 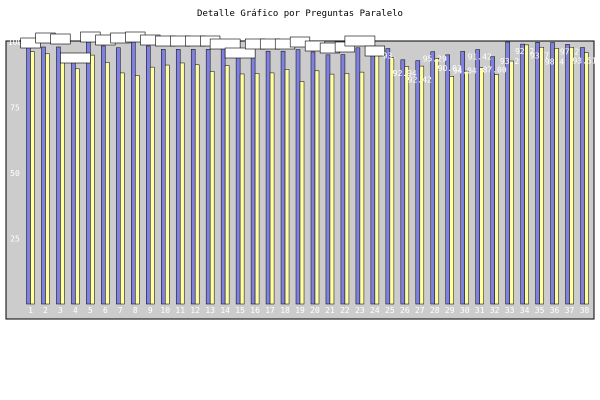 What do you see at coordinates (15, 239) in the screenshot?
I see `y-tick-label: 25` at bounding box center [15, 239].